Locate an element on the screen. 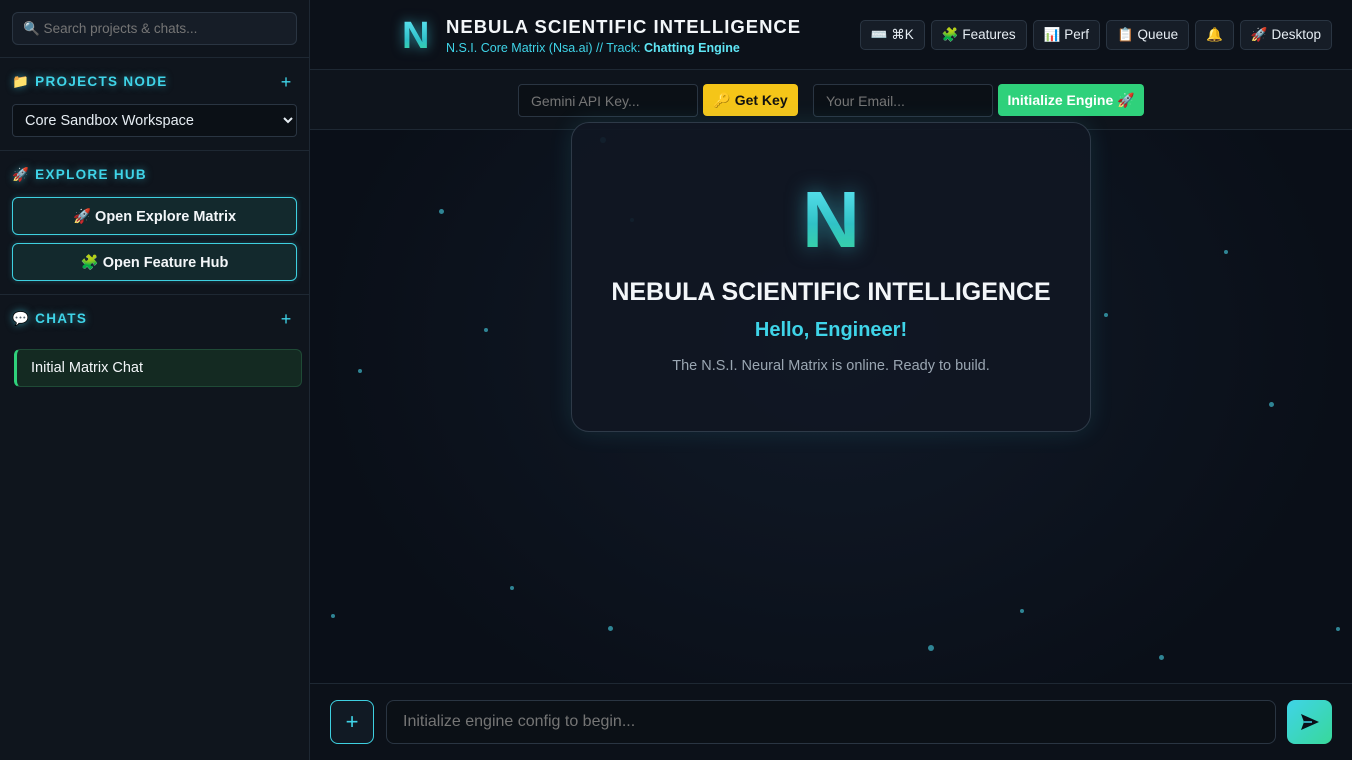  welcome-title: NEBULA SCIENTIFIC INTELLIGENCE is located at coordinates (831, 292).